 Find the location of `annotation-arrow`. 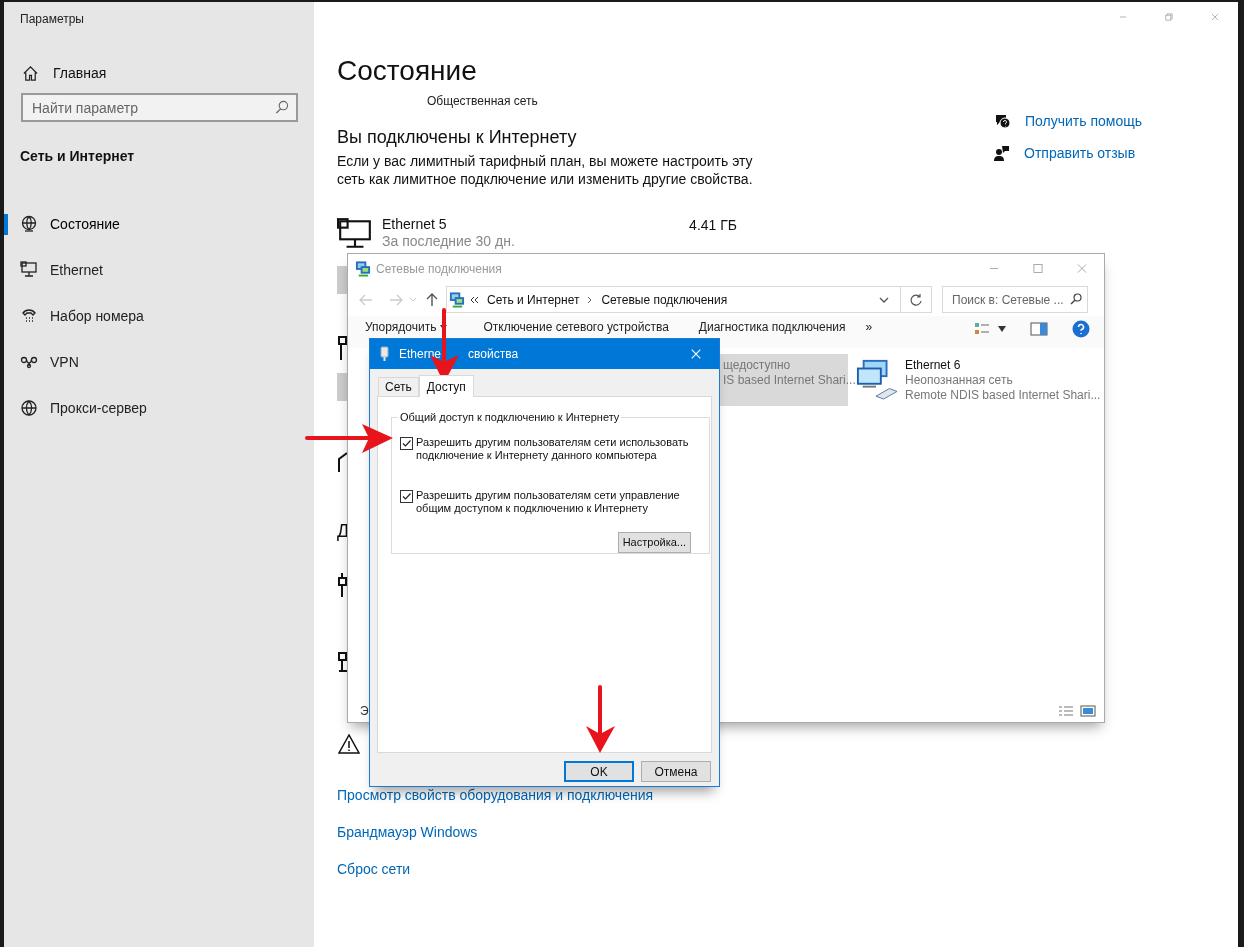

annotation-arrow is located at coordinates (600, 718).